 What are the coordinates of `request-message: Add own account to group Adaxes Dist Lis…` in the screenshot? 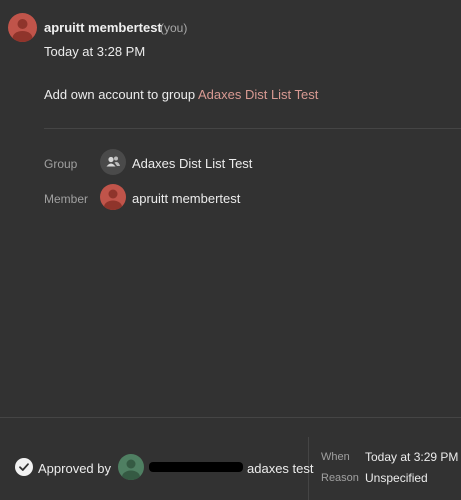 It's located at (181, 94).